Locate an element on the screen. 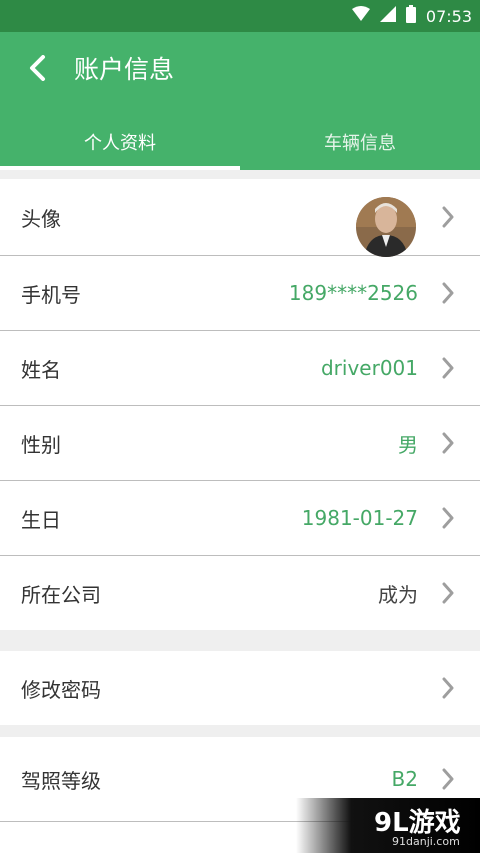  row-label: 生日 is located at coordinates (41, 519).